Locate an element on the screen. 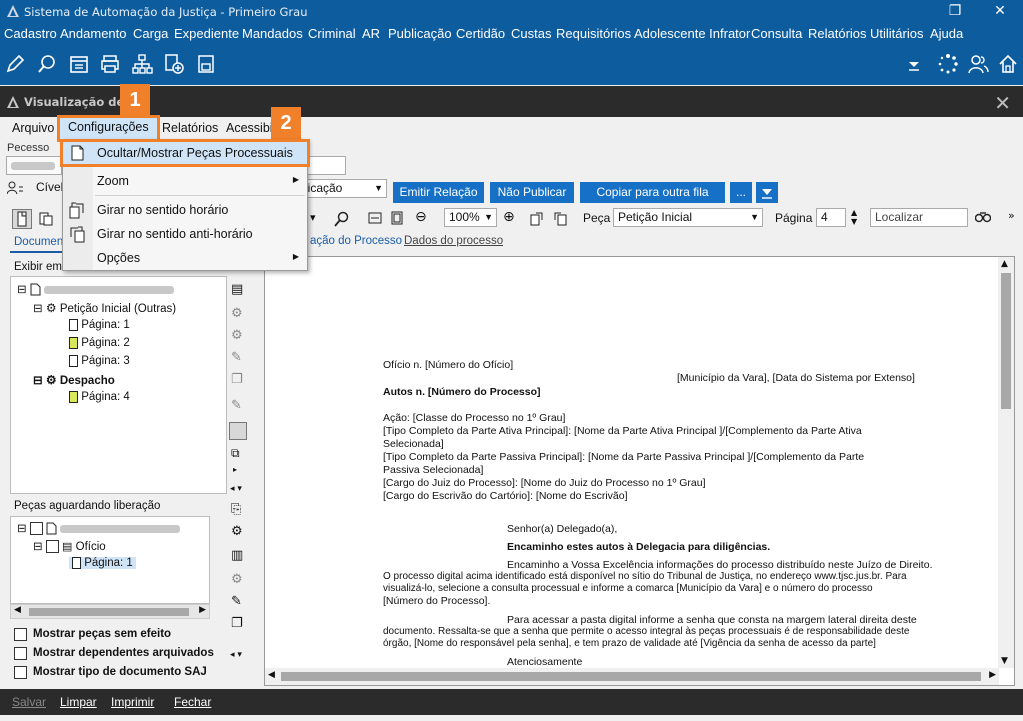  tree-root: ⊟ is located at coordinates (96, 289).